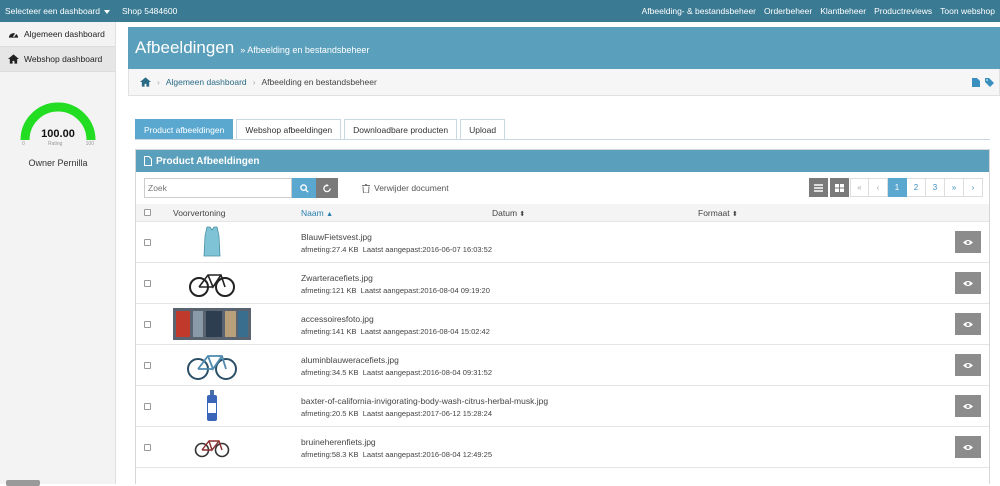 The image size is (1000, 486). Describe the element at coordinates (304, 50) in the screenshot. I see `page-subtitle: » Afbeelding en bestandsbeheer` at that location.